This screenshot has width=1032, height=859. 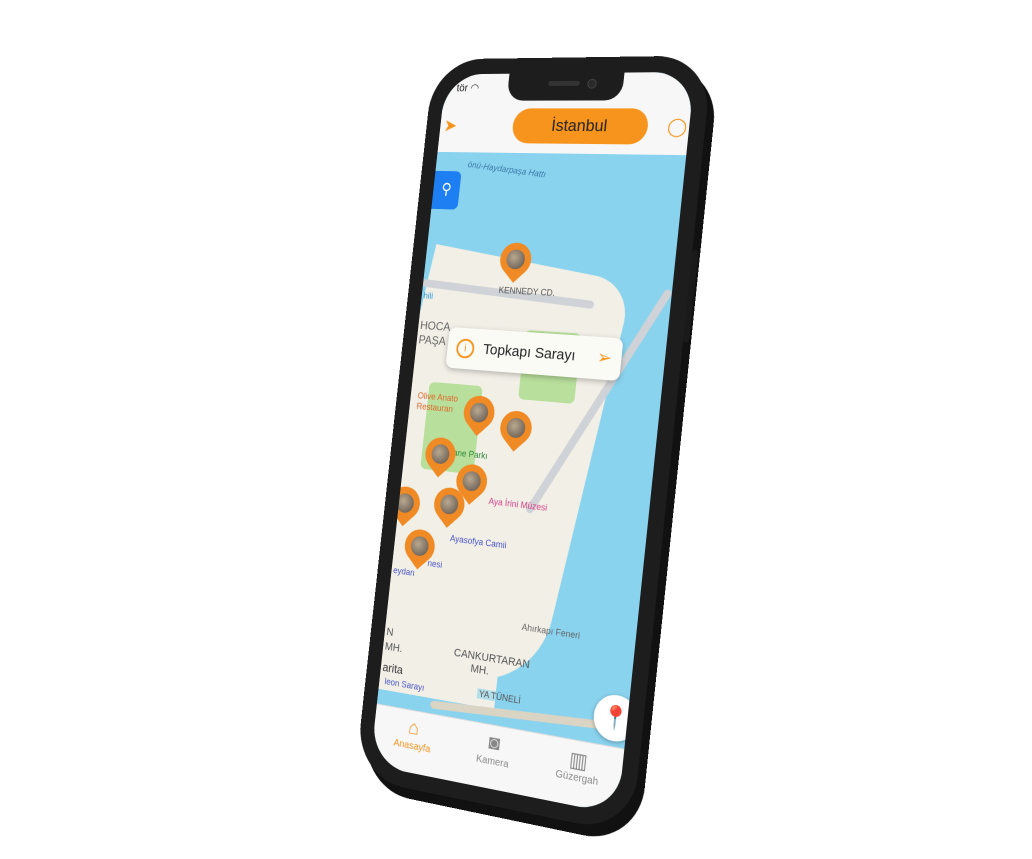 I want to click on wifi-icon: ◠, so click(x=474, y=88).